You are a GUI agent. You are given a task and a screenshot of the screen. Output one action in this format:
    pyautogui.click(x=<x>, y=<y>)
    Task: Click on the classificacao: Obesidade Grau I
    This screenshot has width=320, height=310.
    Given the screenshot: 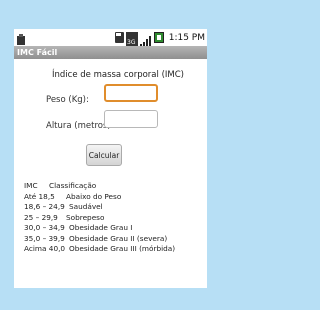 What is the action you would take?
    pyautogui.click(x=101, y=227)
    